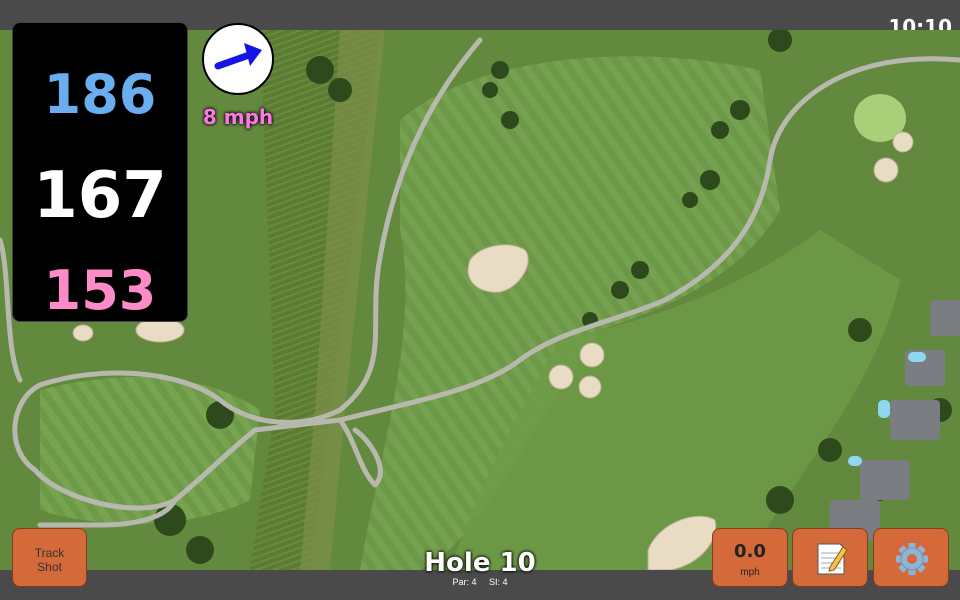  I want to click on settings-button, so click(911, 557).